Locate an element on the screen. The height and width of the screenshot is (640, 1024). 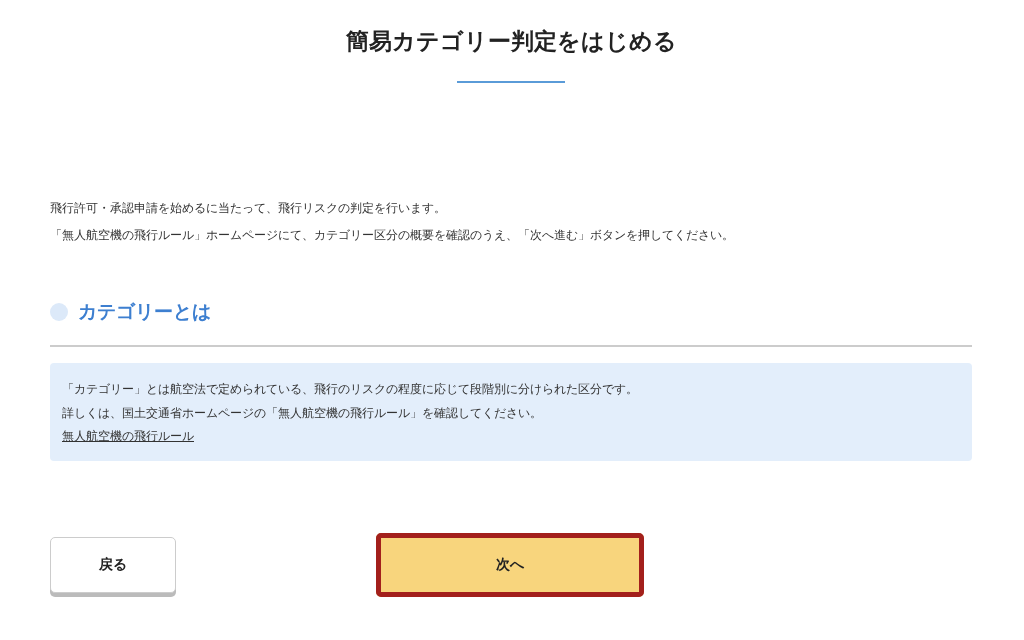
intro-text: 飛行許可・承認申請を始めるに当たって、飛行リスクの判定を行います。 is located at coordinates (248, 208).